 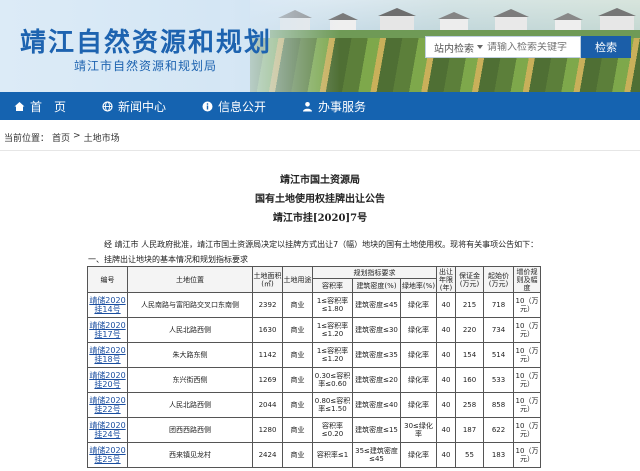 I want to click on chevron-down-icon, so click(x=480, y=47).